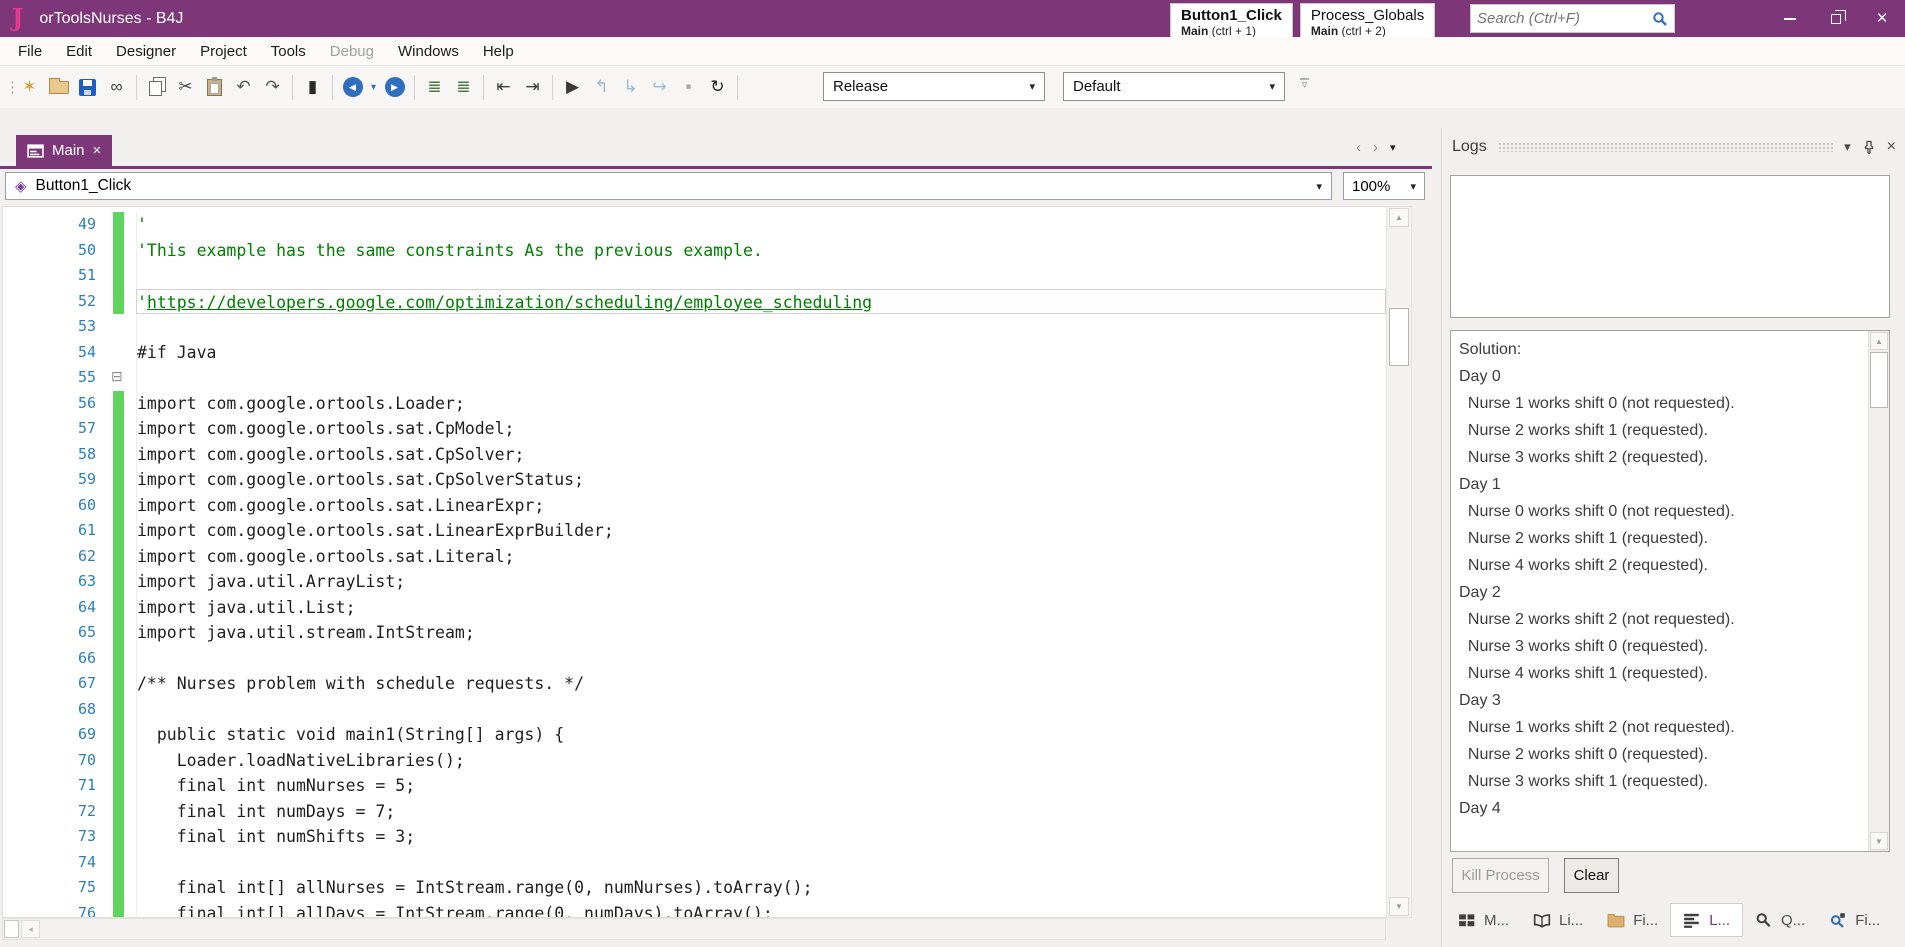  What do you see at coordinates (1564, 18) in the screenshot?
I see `search-input` at bounding box center [1564, 18].